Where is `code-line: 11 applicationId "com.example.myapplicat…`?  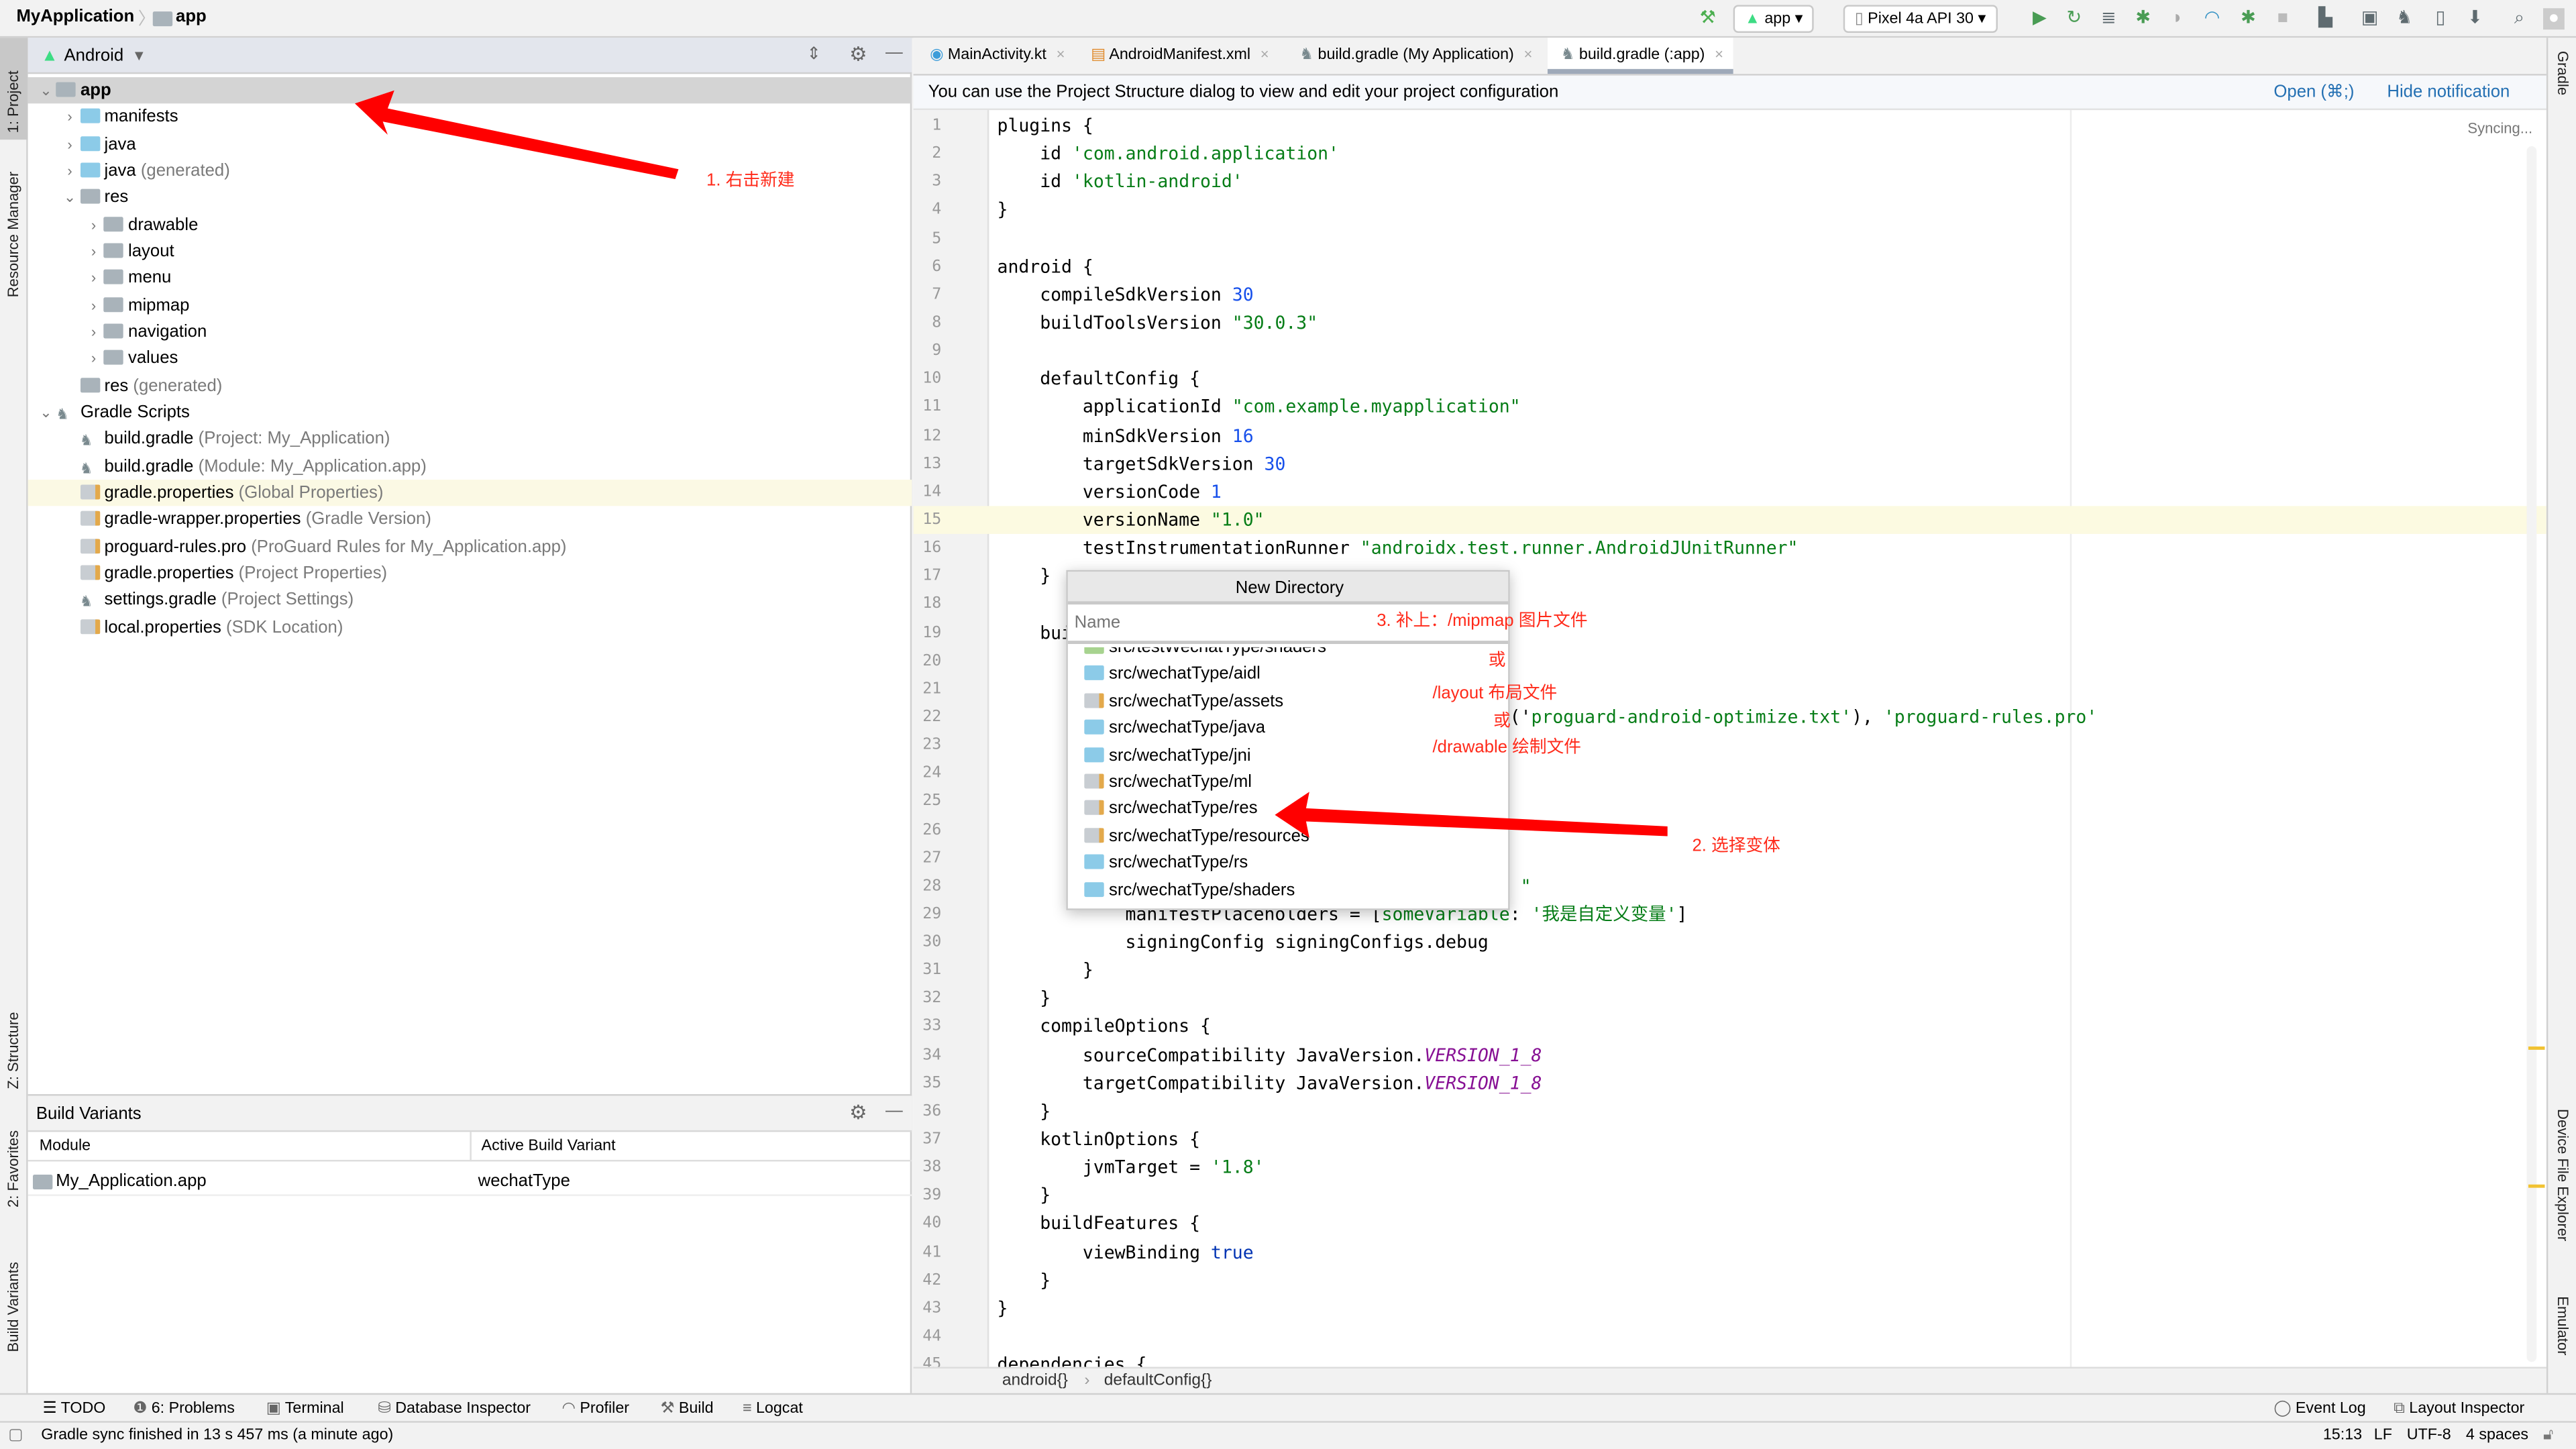 code-line: 11 applicationId "com.example.myapplicat… is located at coordinates (1730, 407).